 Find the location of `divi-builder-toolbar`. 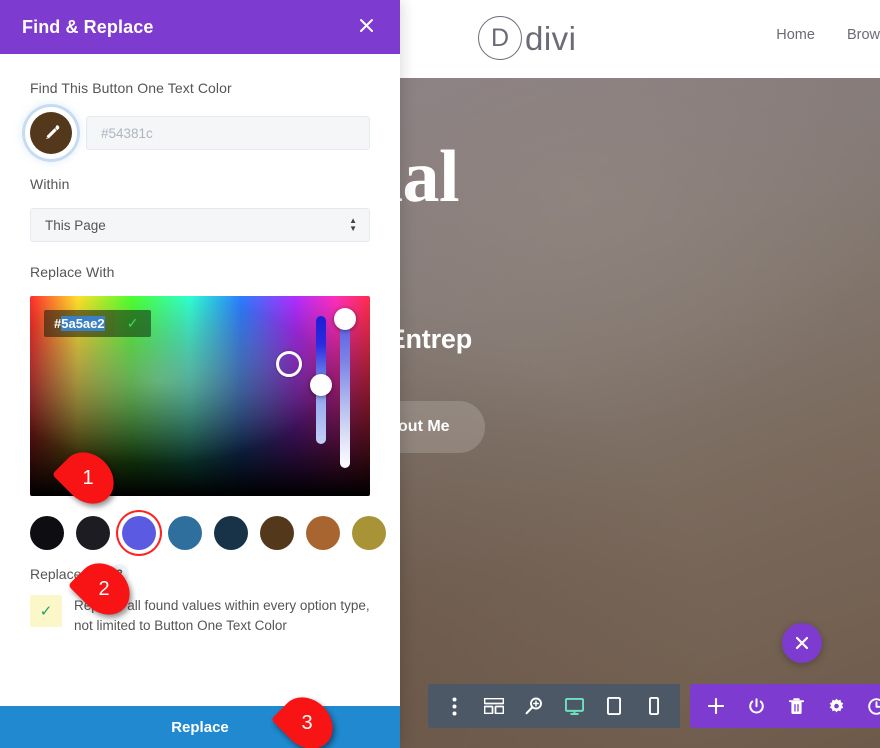

divi-builder-toolbar is located at coordinates (654, 706).